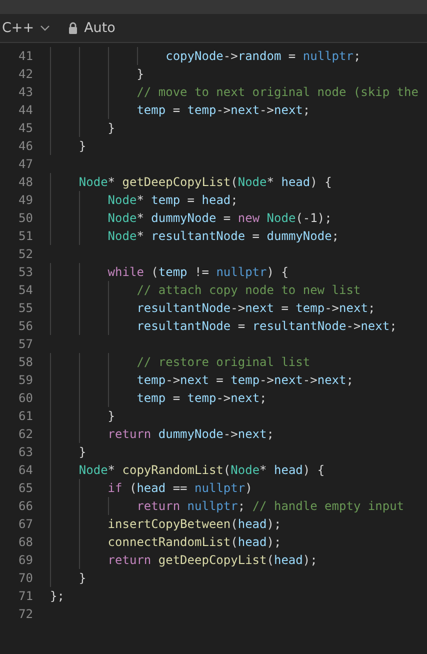 This screenshot has height=654, width=427. I want to click on line-number: 68, so click(25, 542).